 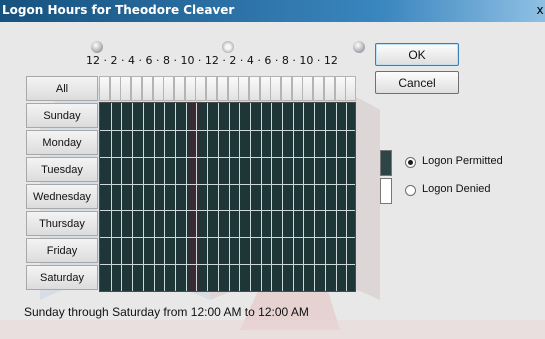 I want to click on day-row-button: Saturday, so click(x=62, y=277).